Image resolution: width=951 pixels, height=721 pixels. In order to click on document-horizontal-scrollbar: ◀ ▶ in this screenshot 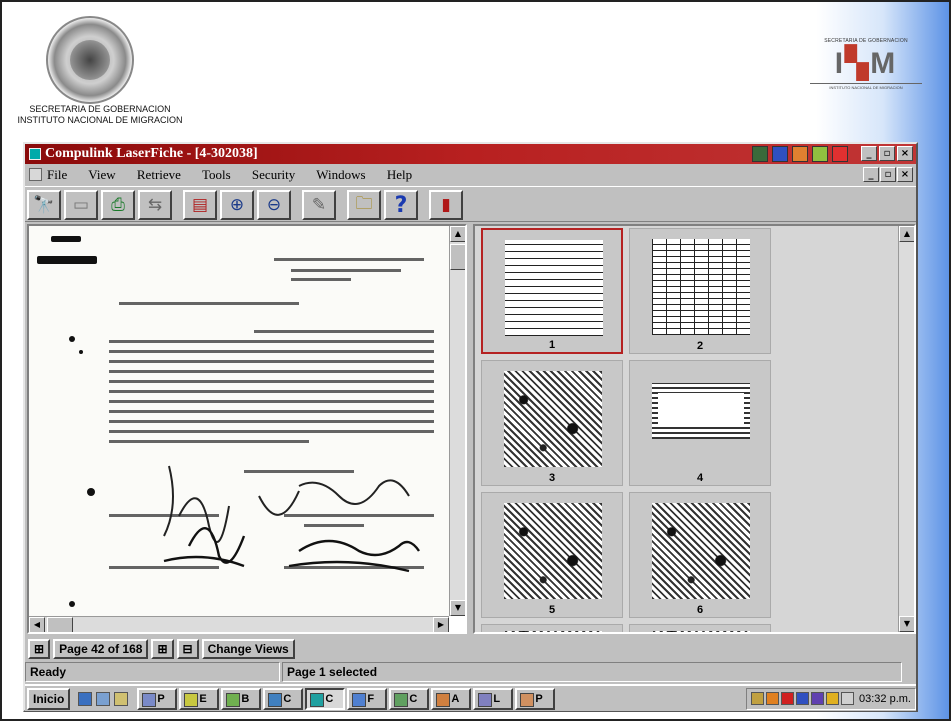, I will do `click(239, 624)`.